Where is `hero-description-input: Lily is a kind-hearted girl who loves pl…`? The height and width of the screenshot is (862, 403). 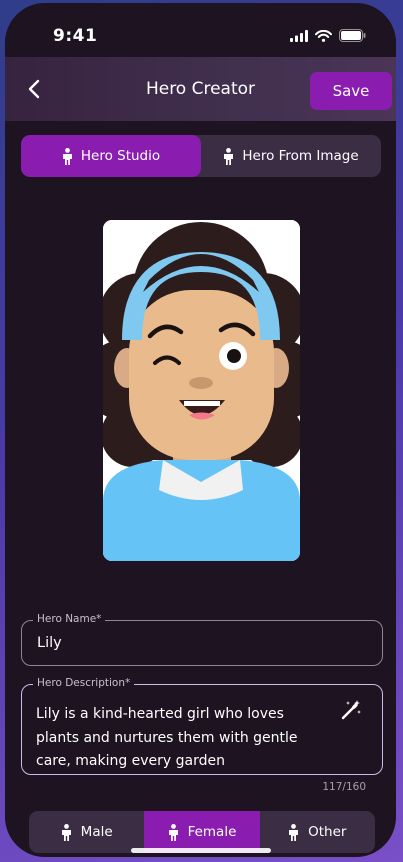 hero-description-input: Lily is a kind-hearted girl who loves pl… is located at coordinates (181, 738).